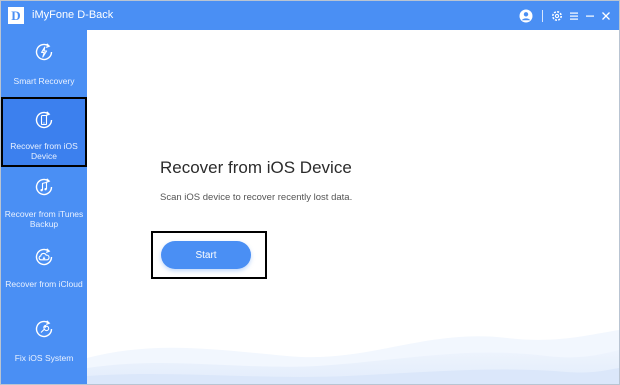  What do you see at coordinates (44, 52) in the screenshot?
I see `lightning-recover-icon` at bounding box center [44, 52].